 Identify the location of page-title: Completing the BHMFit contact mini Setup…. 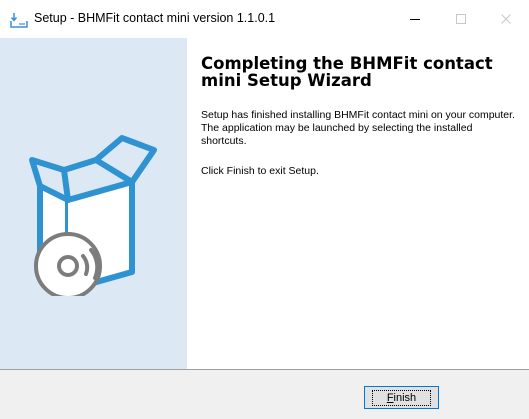
(347, 72).